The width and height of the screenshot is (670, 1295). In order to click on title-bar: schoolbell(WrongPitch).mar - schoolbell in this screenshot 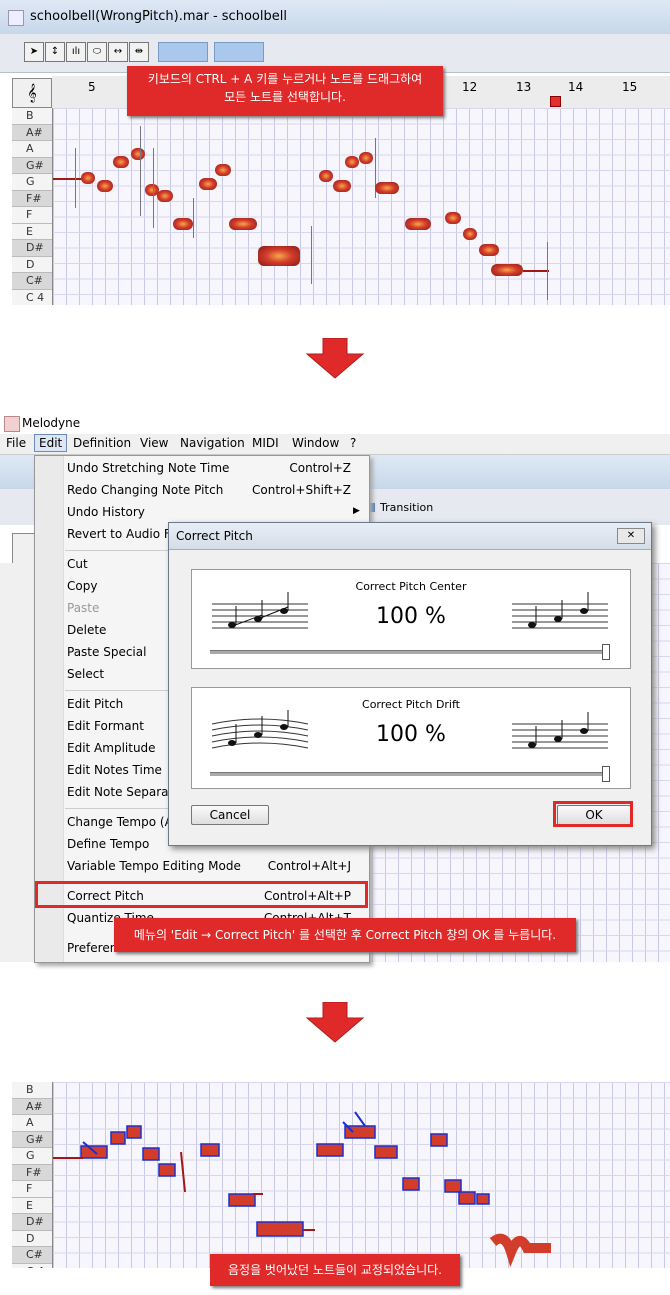, I will do `click(335, 17)`.